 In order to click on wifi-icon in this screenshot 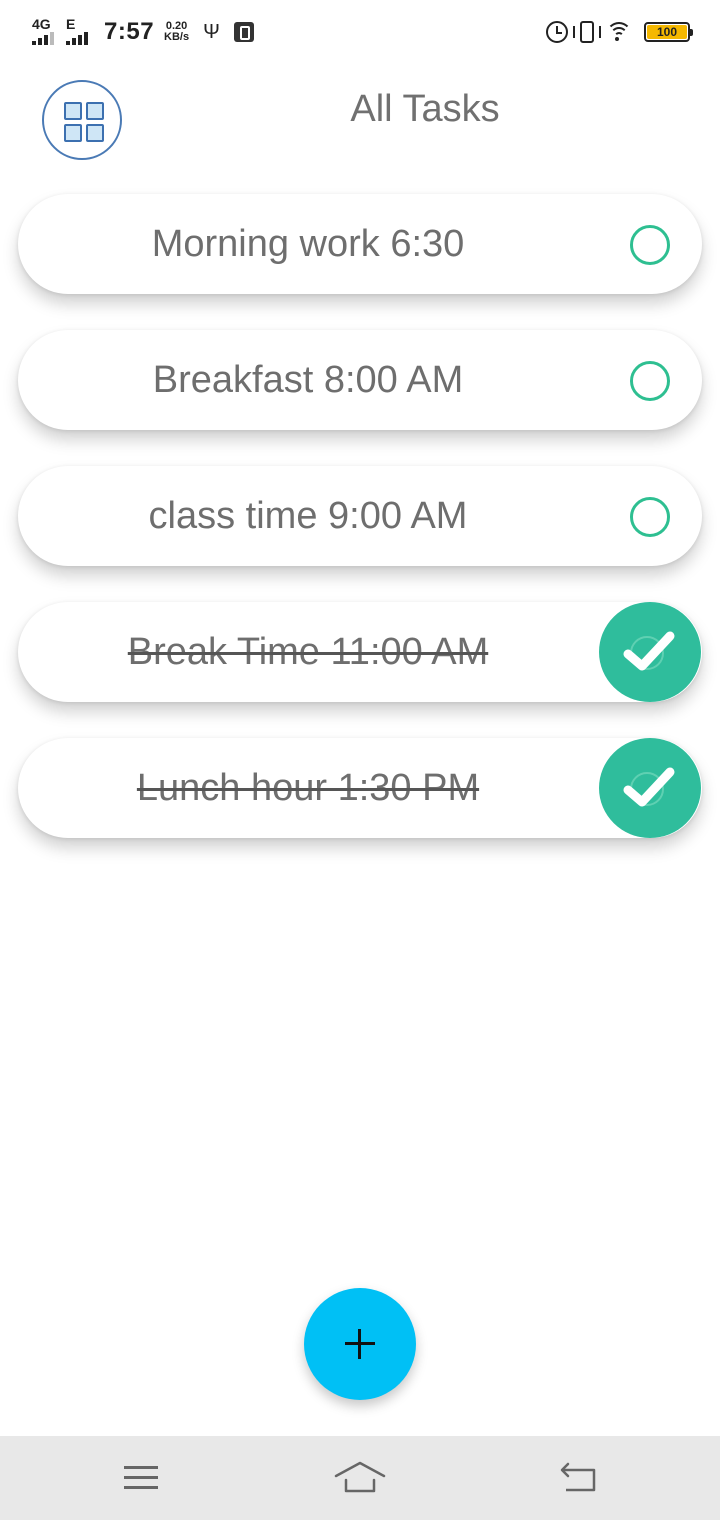, I will do `click(619, 32)`.